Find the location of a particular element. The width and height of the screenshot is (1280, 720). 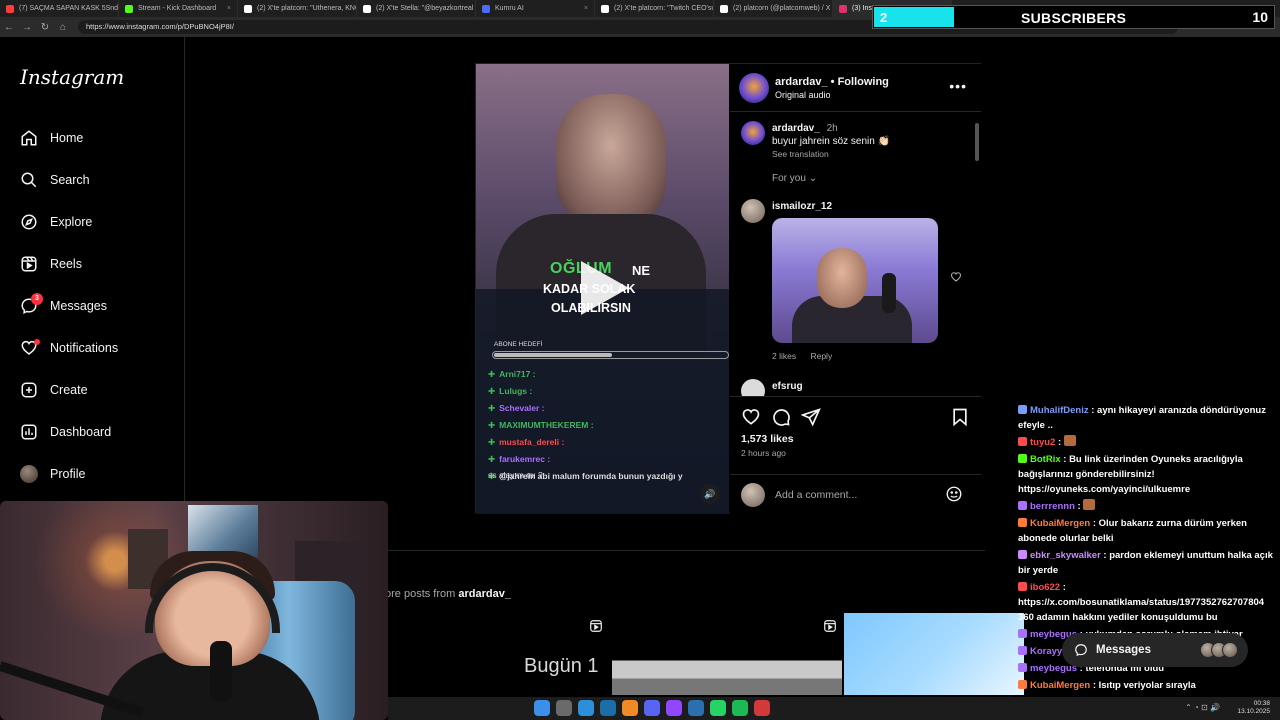

chat-text: : is located at coordinates (1079, 506).